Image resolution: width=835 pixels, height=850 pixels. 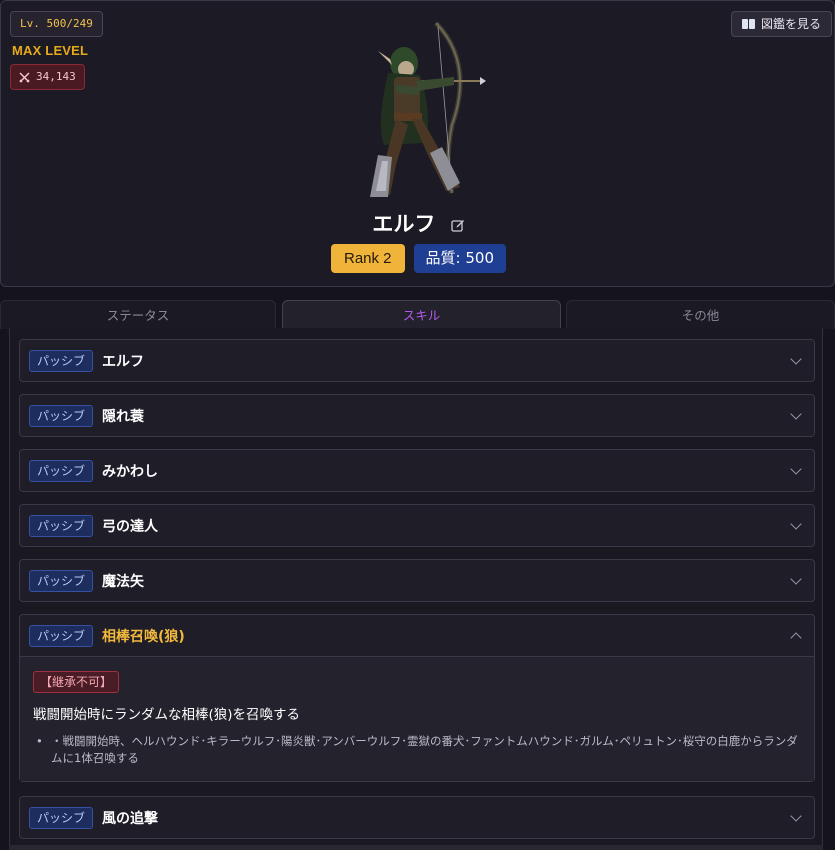 I want to click on unit-name-row: エルフ, so click(x=418, y=223).